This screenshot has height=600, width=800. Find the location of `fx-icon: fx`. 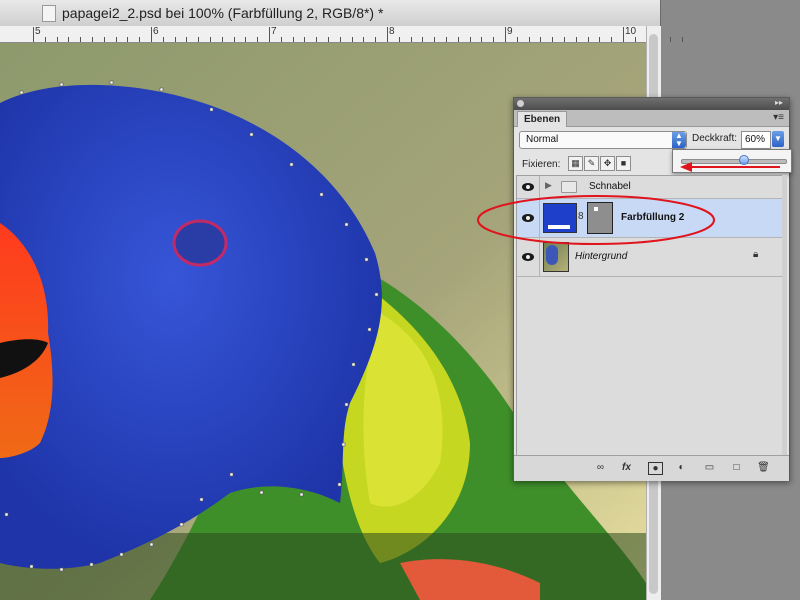

fx-icon: fx is located at coordinates (626, 467).